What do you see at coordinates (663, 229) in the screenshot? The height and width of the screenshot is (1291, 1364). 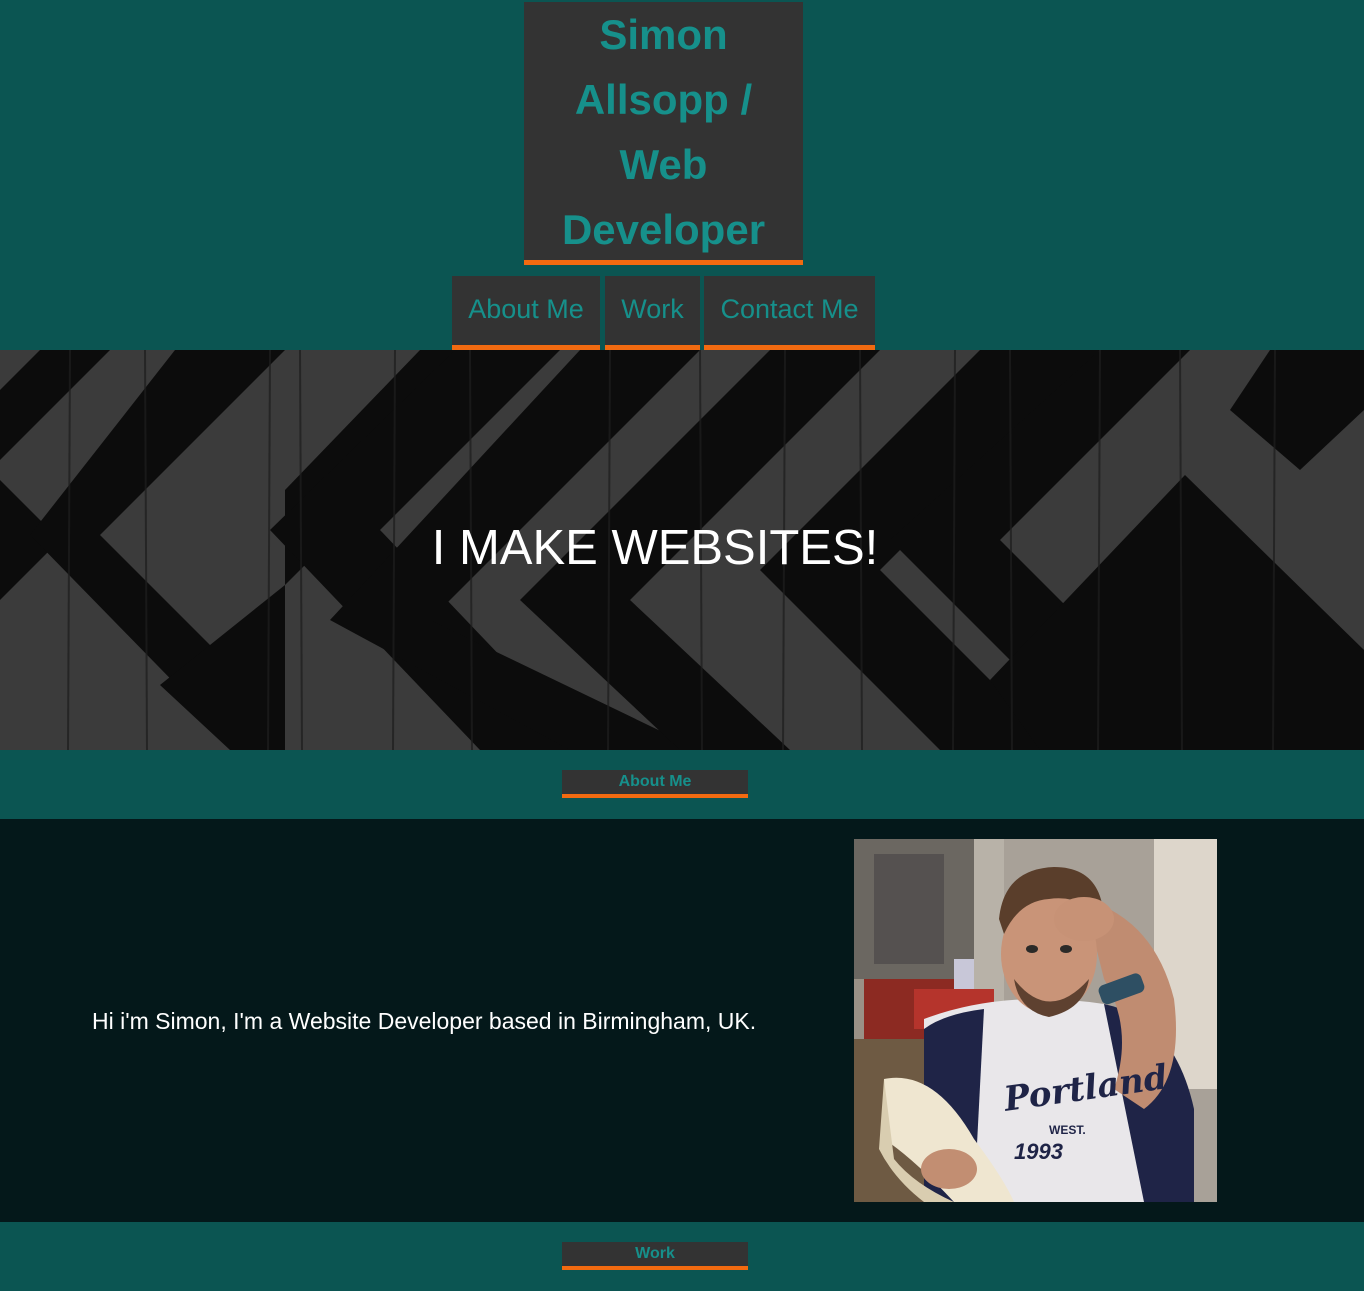 I see `site-title-line: Developer` at bounding box center [663, 229].